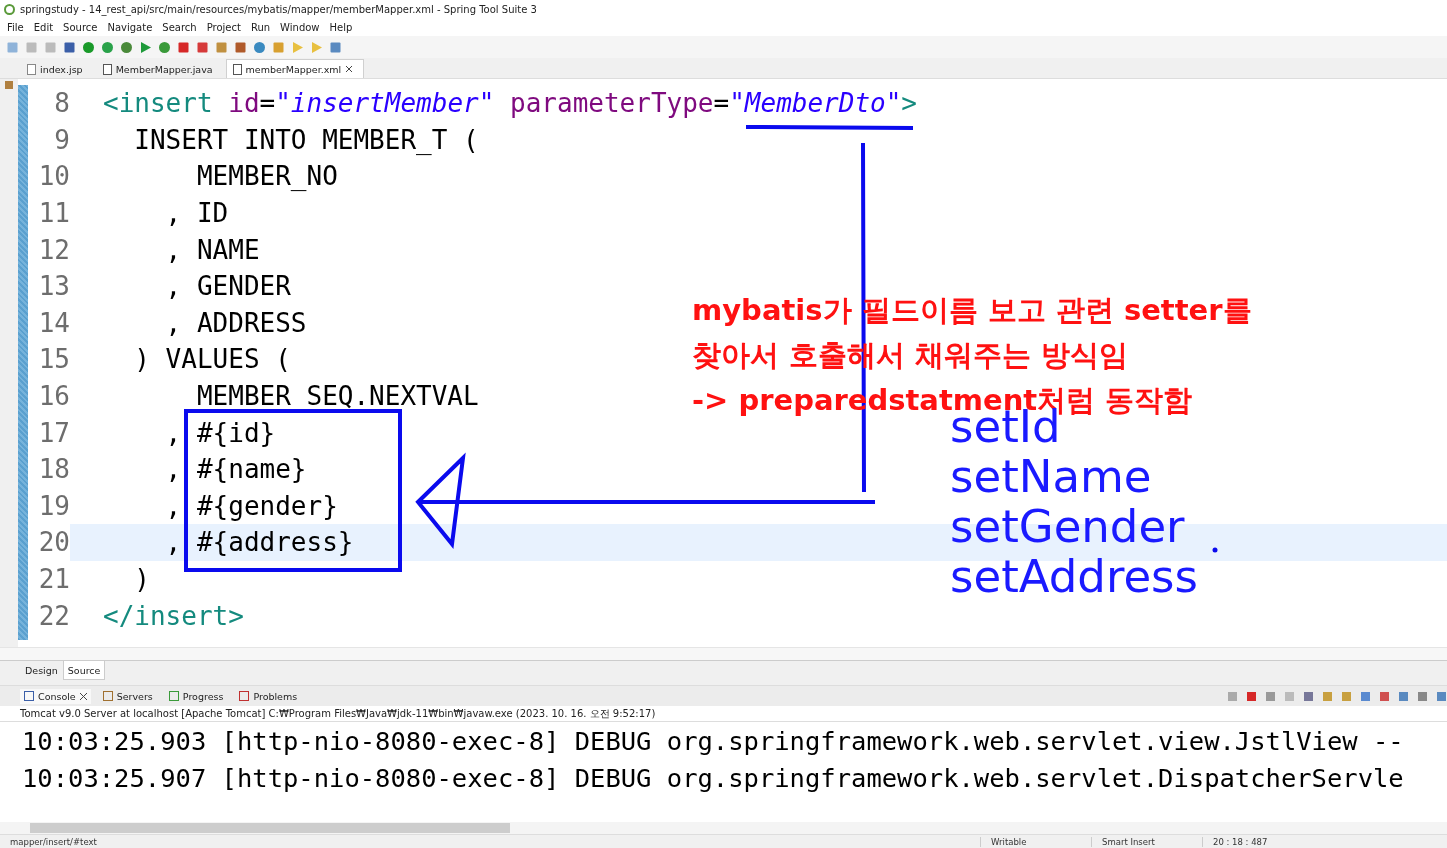  I want to click on console-process-label: Tomcat v9.0 Server at localhost [Apache Tomcat] C:₩Program Files₩Java₩jdk-11₩bin₩javaw.exe (2023. 10. 16. 오전 9:52:17), so click(723, 714).